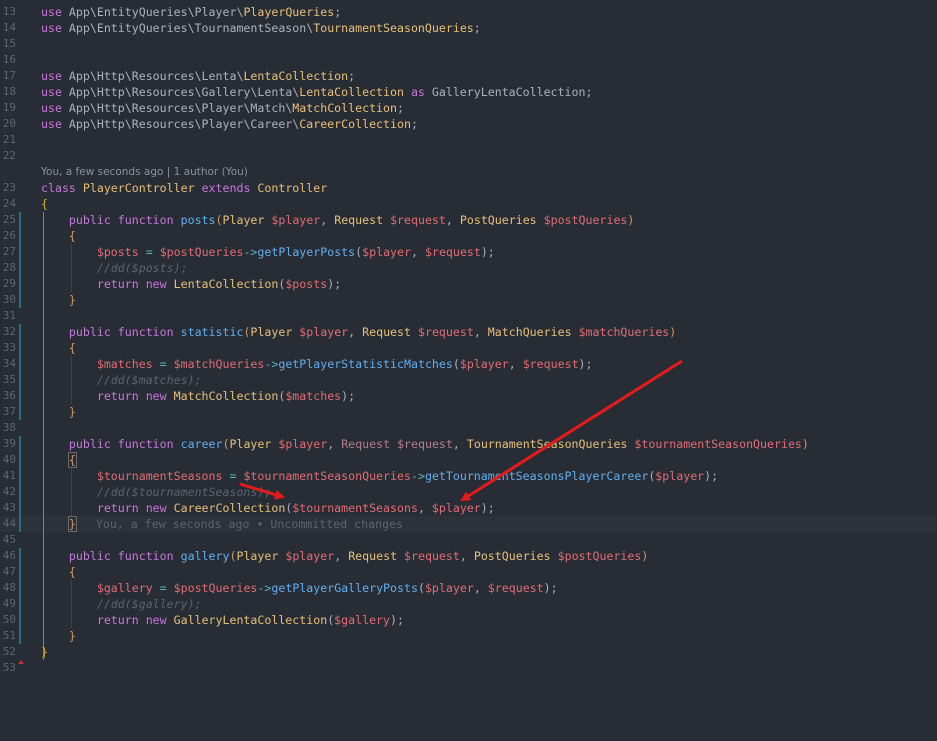 The image size is (937, 741). I want to click on line-number: 48, so click(8, 588).